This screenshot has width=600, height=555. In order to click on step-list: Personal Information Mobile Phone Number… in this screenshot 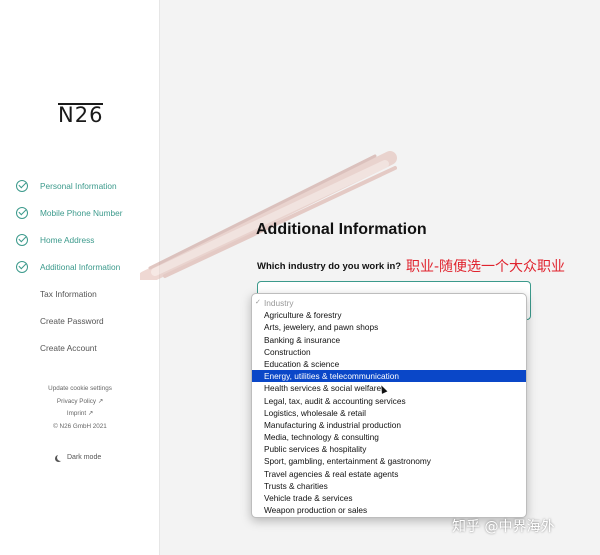, I will do `click(80, 266)`.